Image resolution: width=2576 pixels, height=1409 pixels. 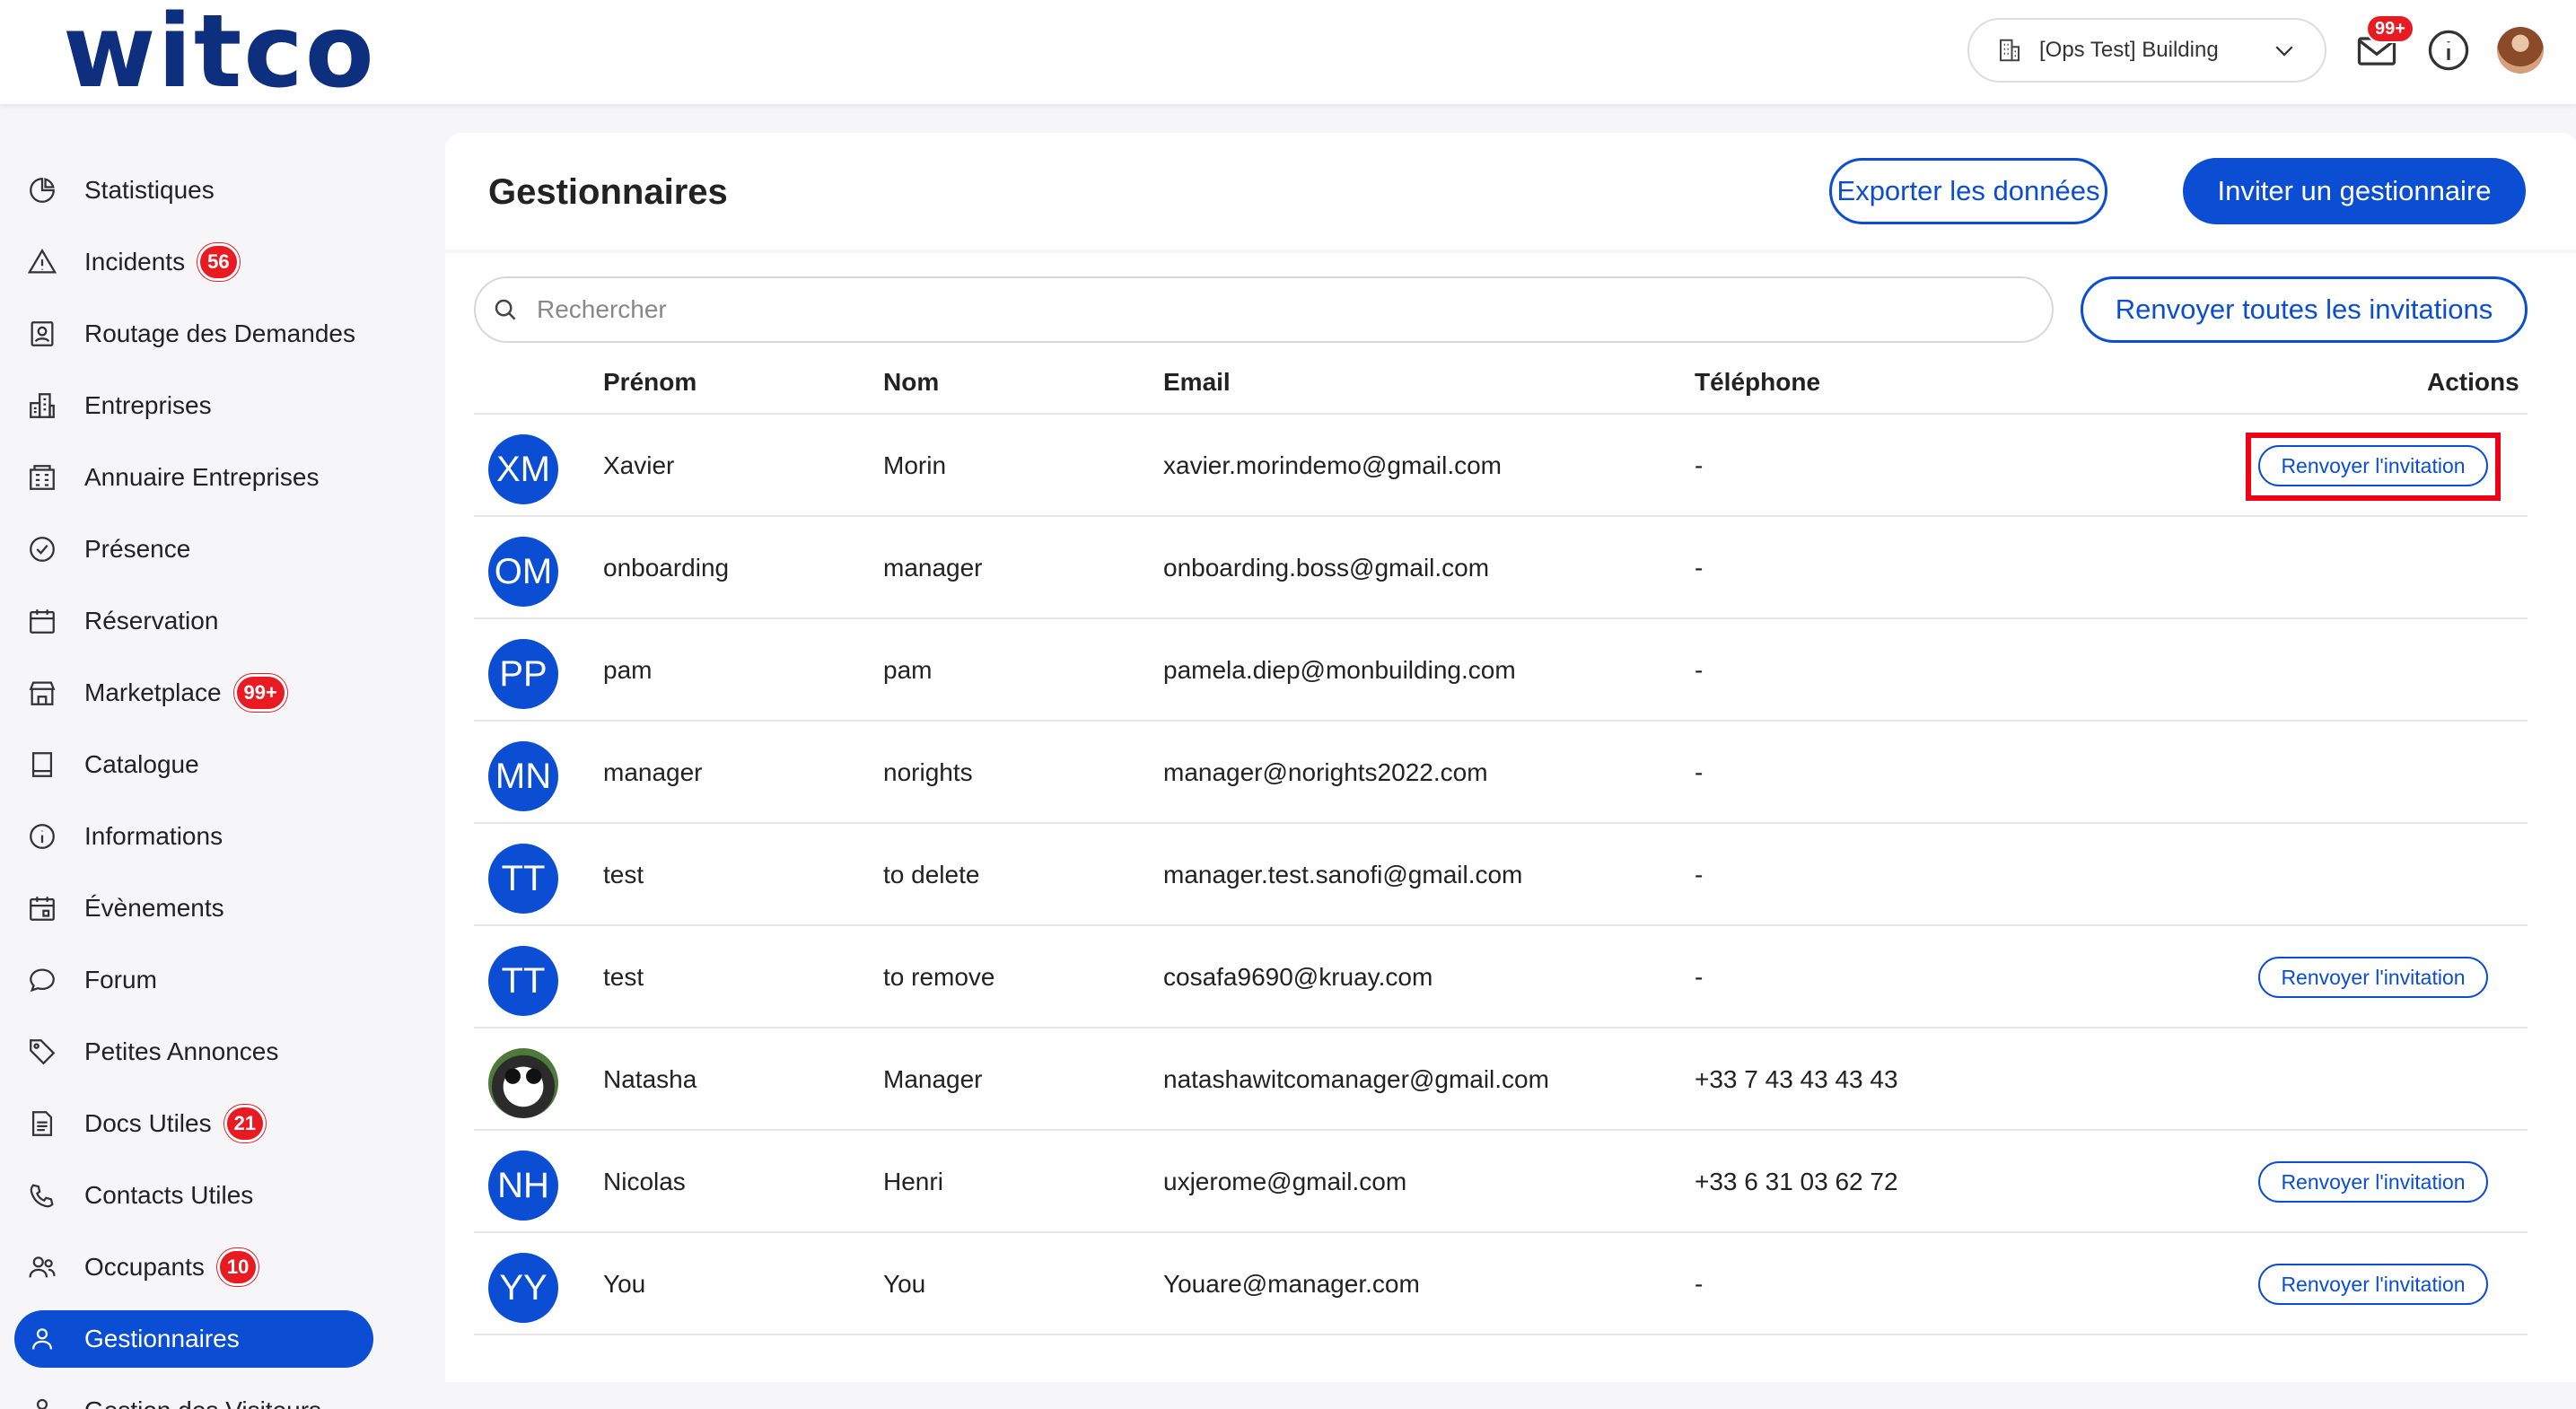 I want to click on table-row: PP pam pam pamela.diep@monbuilding.com -, so click(x=1501, y=670).